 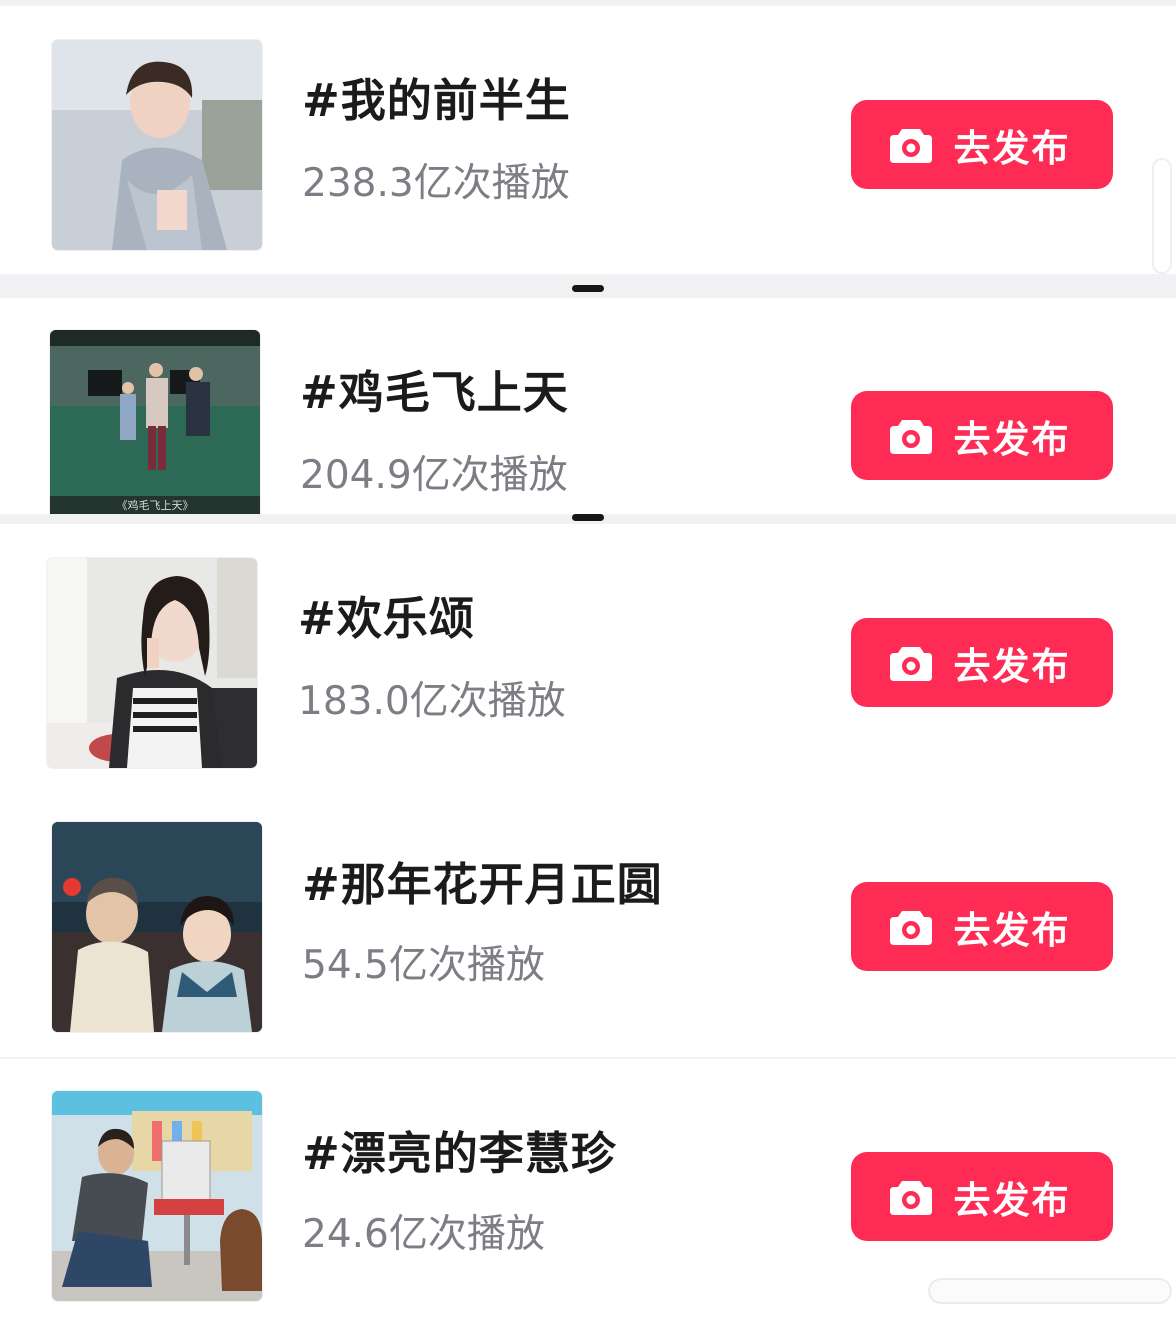 I want to click on play-count: 54.5亿次播放, so click(x=423, y=965).